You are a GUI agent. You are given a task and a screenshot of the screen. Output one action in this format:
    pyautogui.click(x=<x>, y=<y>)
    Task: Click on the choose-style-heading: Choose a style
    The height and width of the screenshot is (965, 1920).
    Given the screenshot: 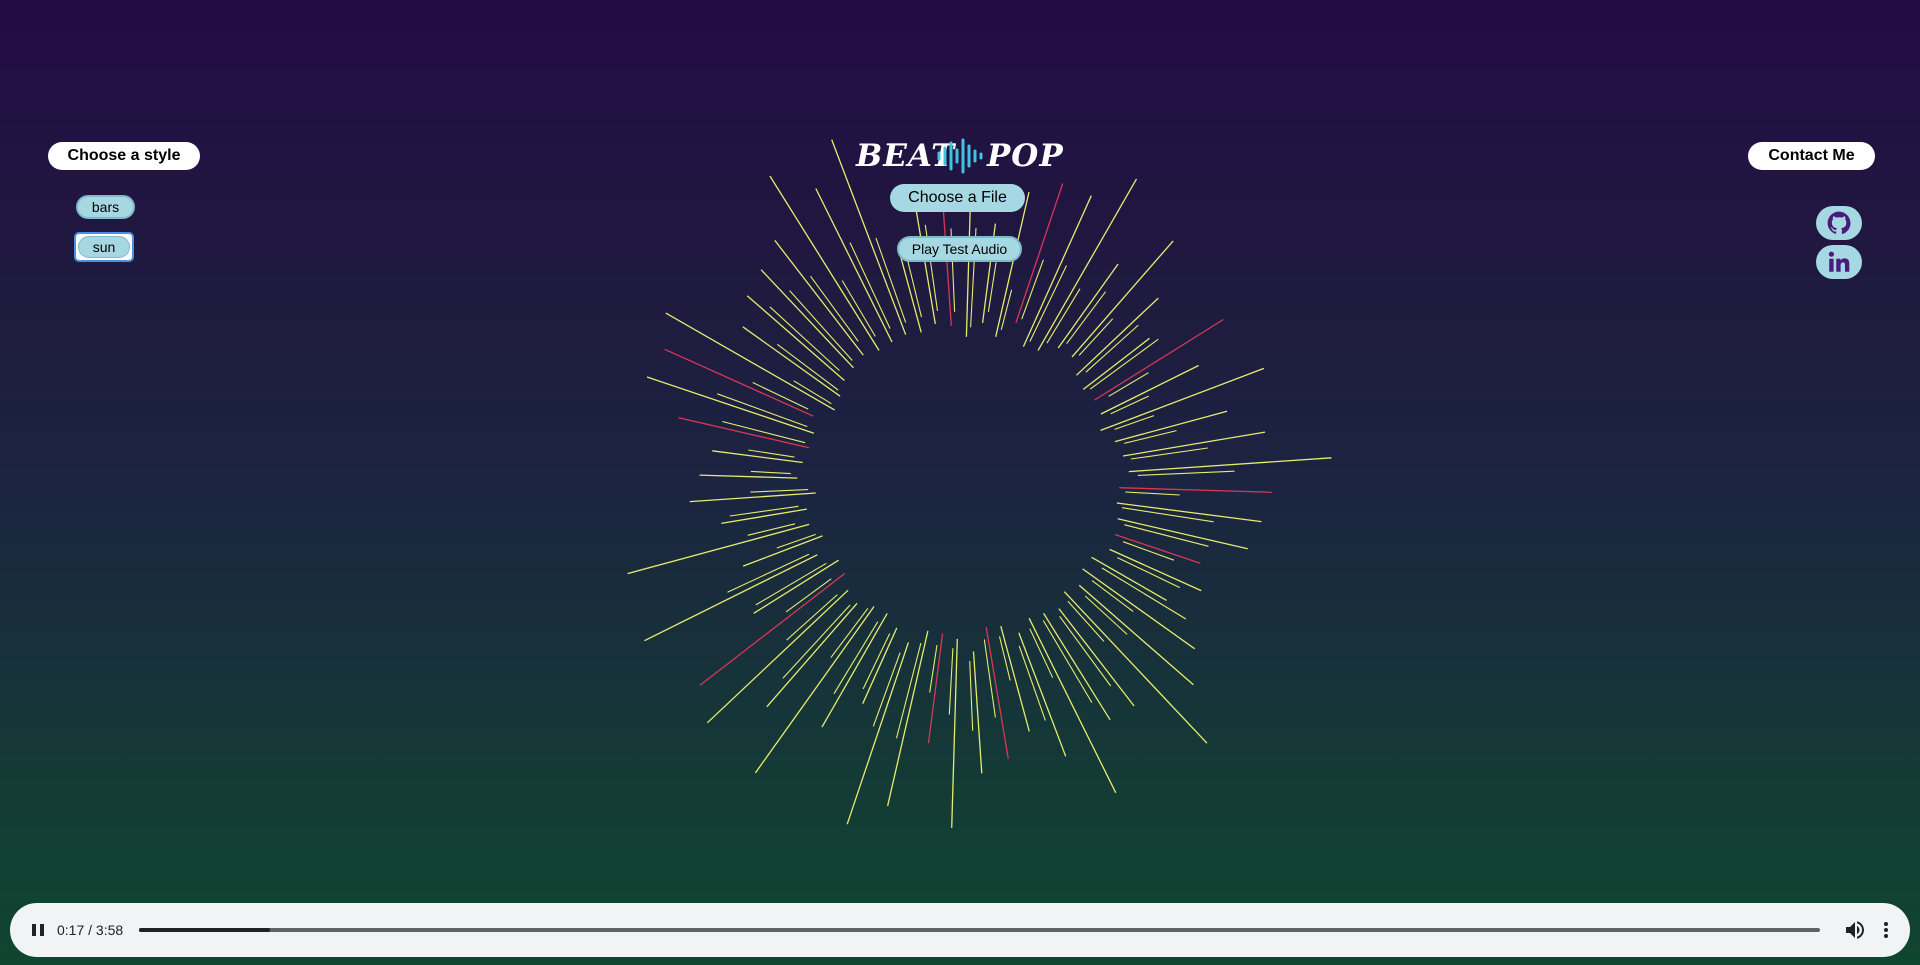 What is the action you would take?
    pyautogui.click(x=124, y=156)
    